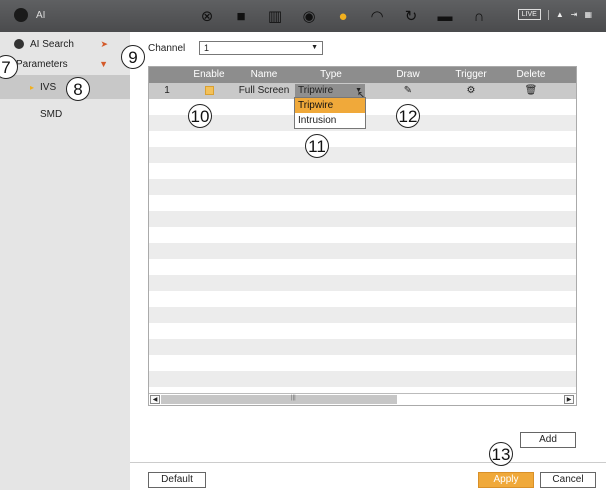 The image size is (606, 490). What do you see at coordinates (293, 398) in the screenshot?
I see `grip-icon: |||` at bounding box center [293, 398].